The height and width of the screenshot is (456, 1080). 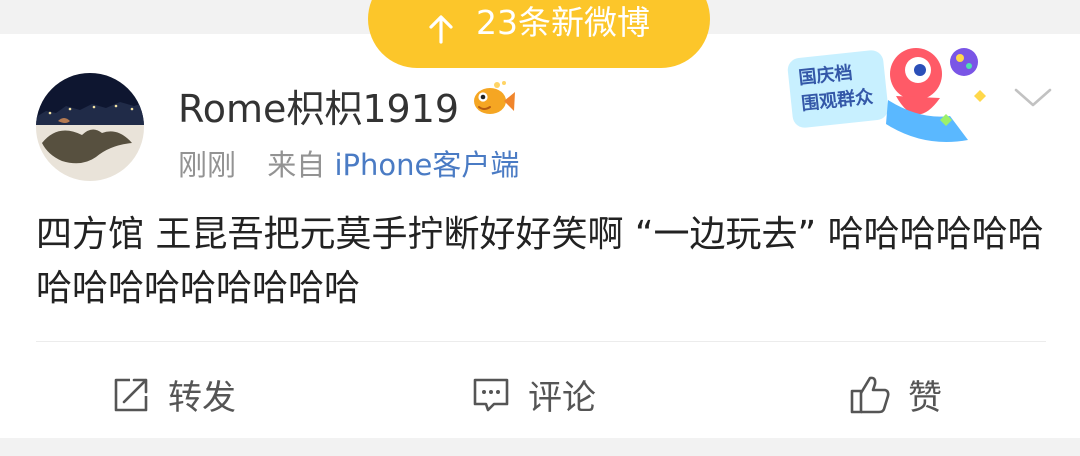 What do you see at coordinates (202, 397) in the screenshot?
I see `repost-label: 转发` at bounding box center [202, 397].